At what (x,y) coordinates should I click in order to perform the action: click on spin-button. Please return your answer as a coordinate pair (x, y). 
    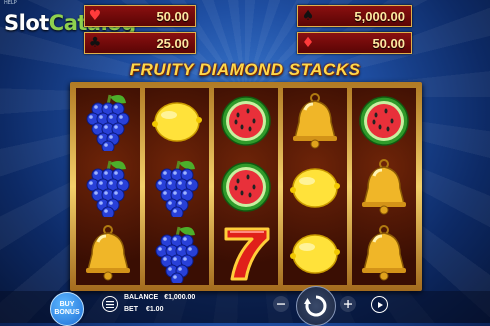
    Looking at the image, I should click on (316, 306).